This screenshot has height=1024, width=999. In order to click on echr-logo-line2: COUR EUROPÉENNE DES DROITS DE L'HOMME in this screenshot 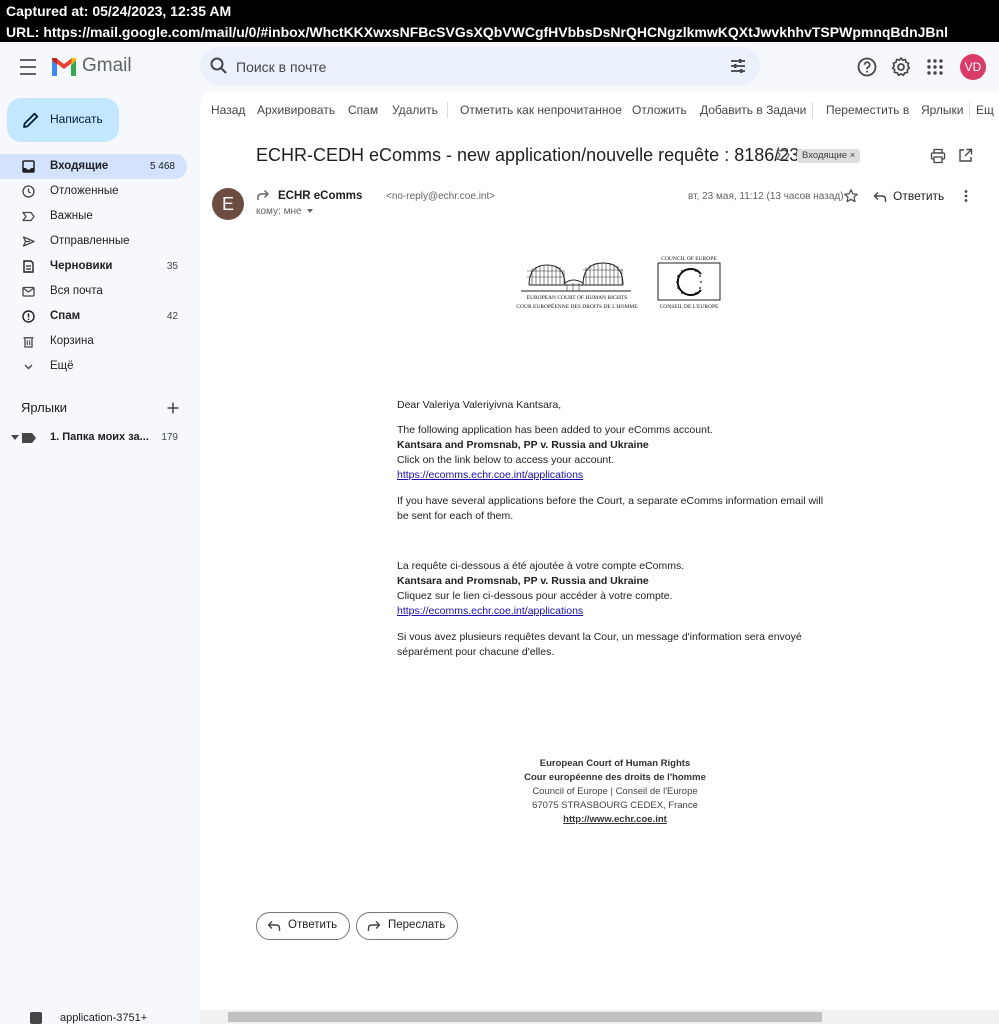, I will do `click(577, 306)`.